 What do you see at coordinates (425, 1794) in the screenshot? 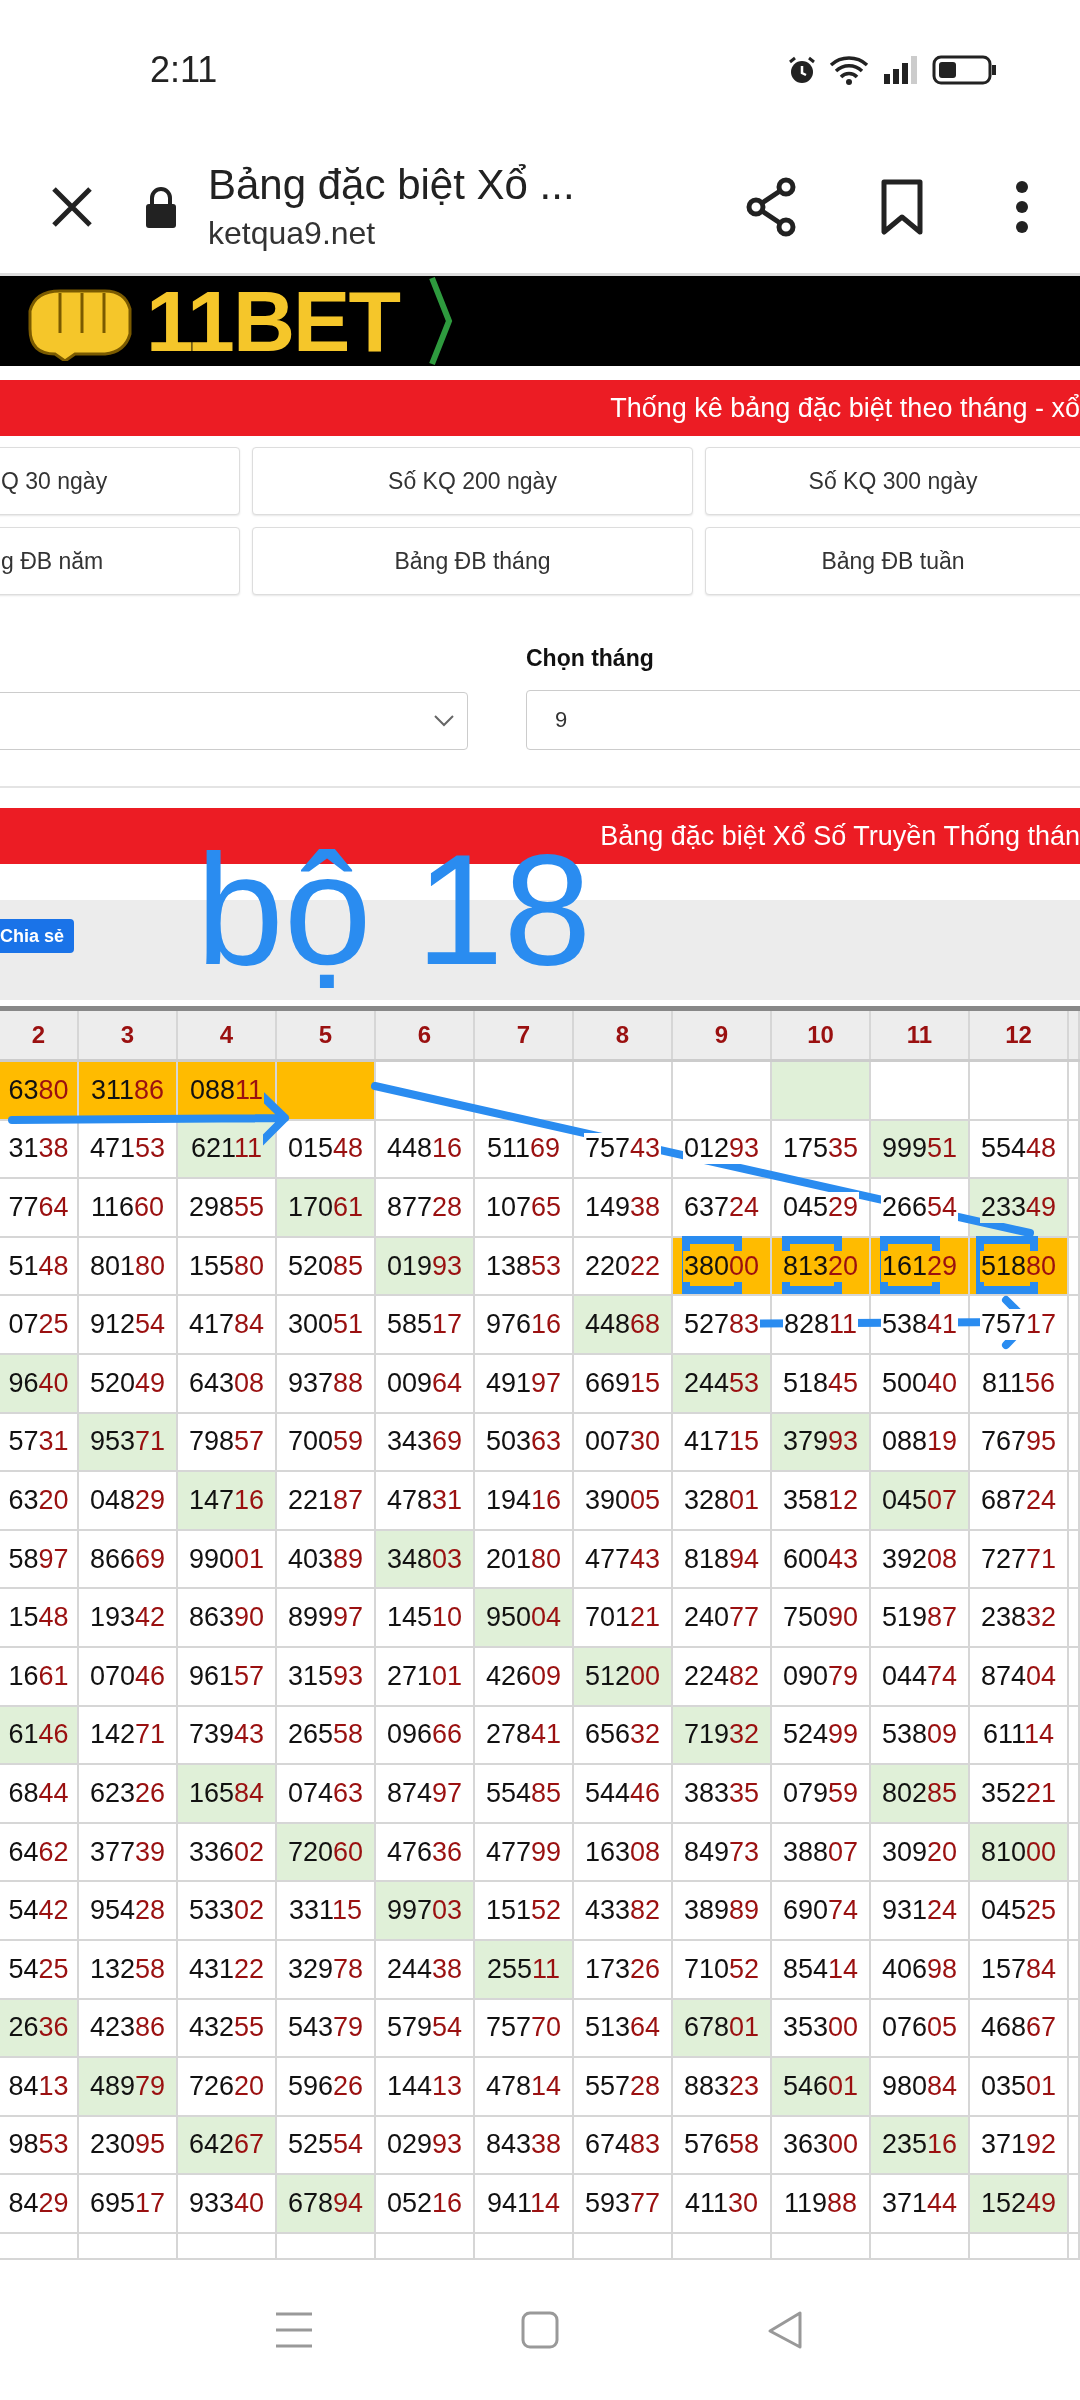
I see `table-cell: 87497` at bounding box center [425, 1794].